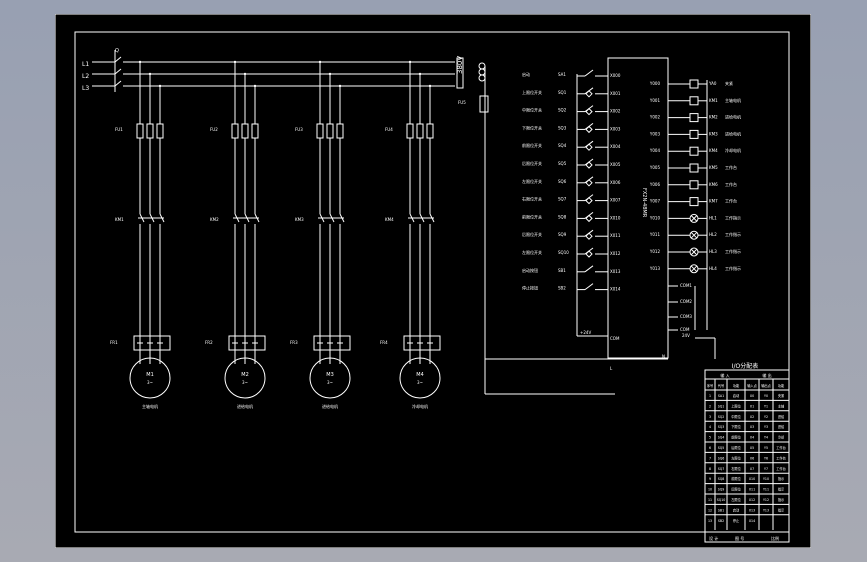 The image size is (867, 562). Describe the element at coordinates (752, 417) in the screenshot. I see `io-table-cell: X2` at that location.